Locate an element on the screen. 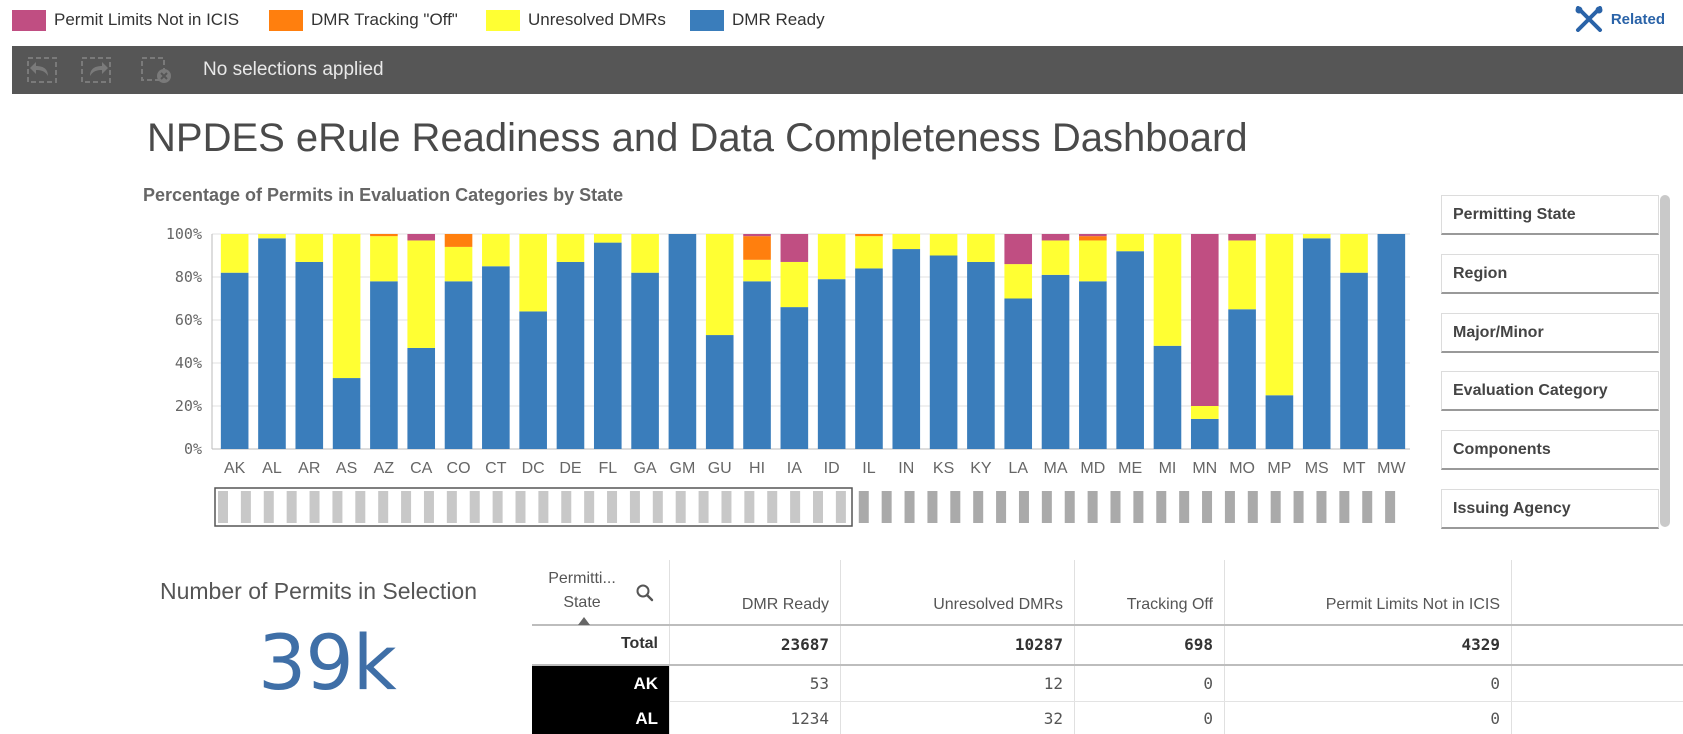 The image size is (1683, 734). legend-item-permit-limits: Permit Limits Not in ICIS is located at coordinates (125, 20).